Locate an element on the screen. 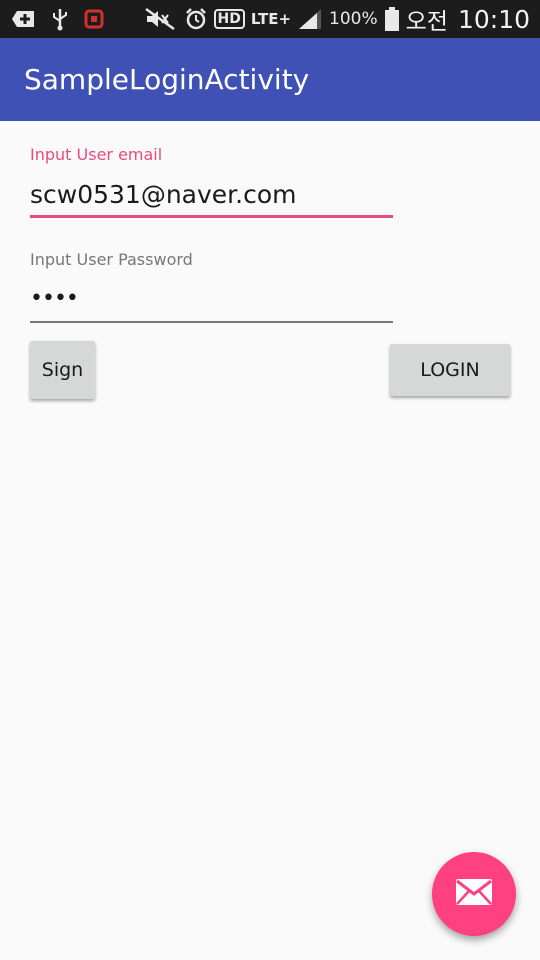 The height and width of the screenshot is (960, 540). password-field-underline is located at coordinates (211, 322).